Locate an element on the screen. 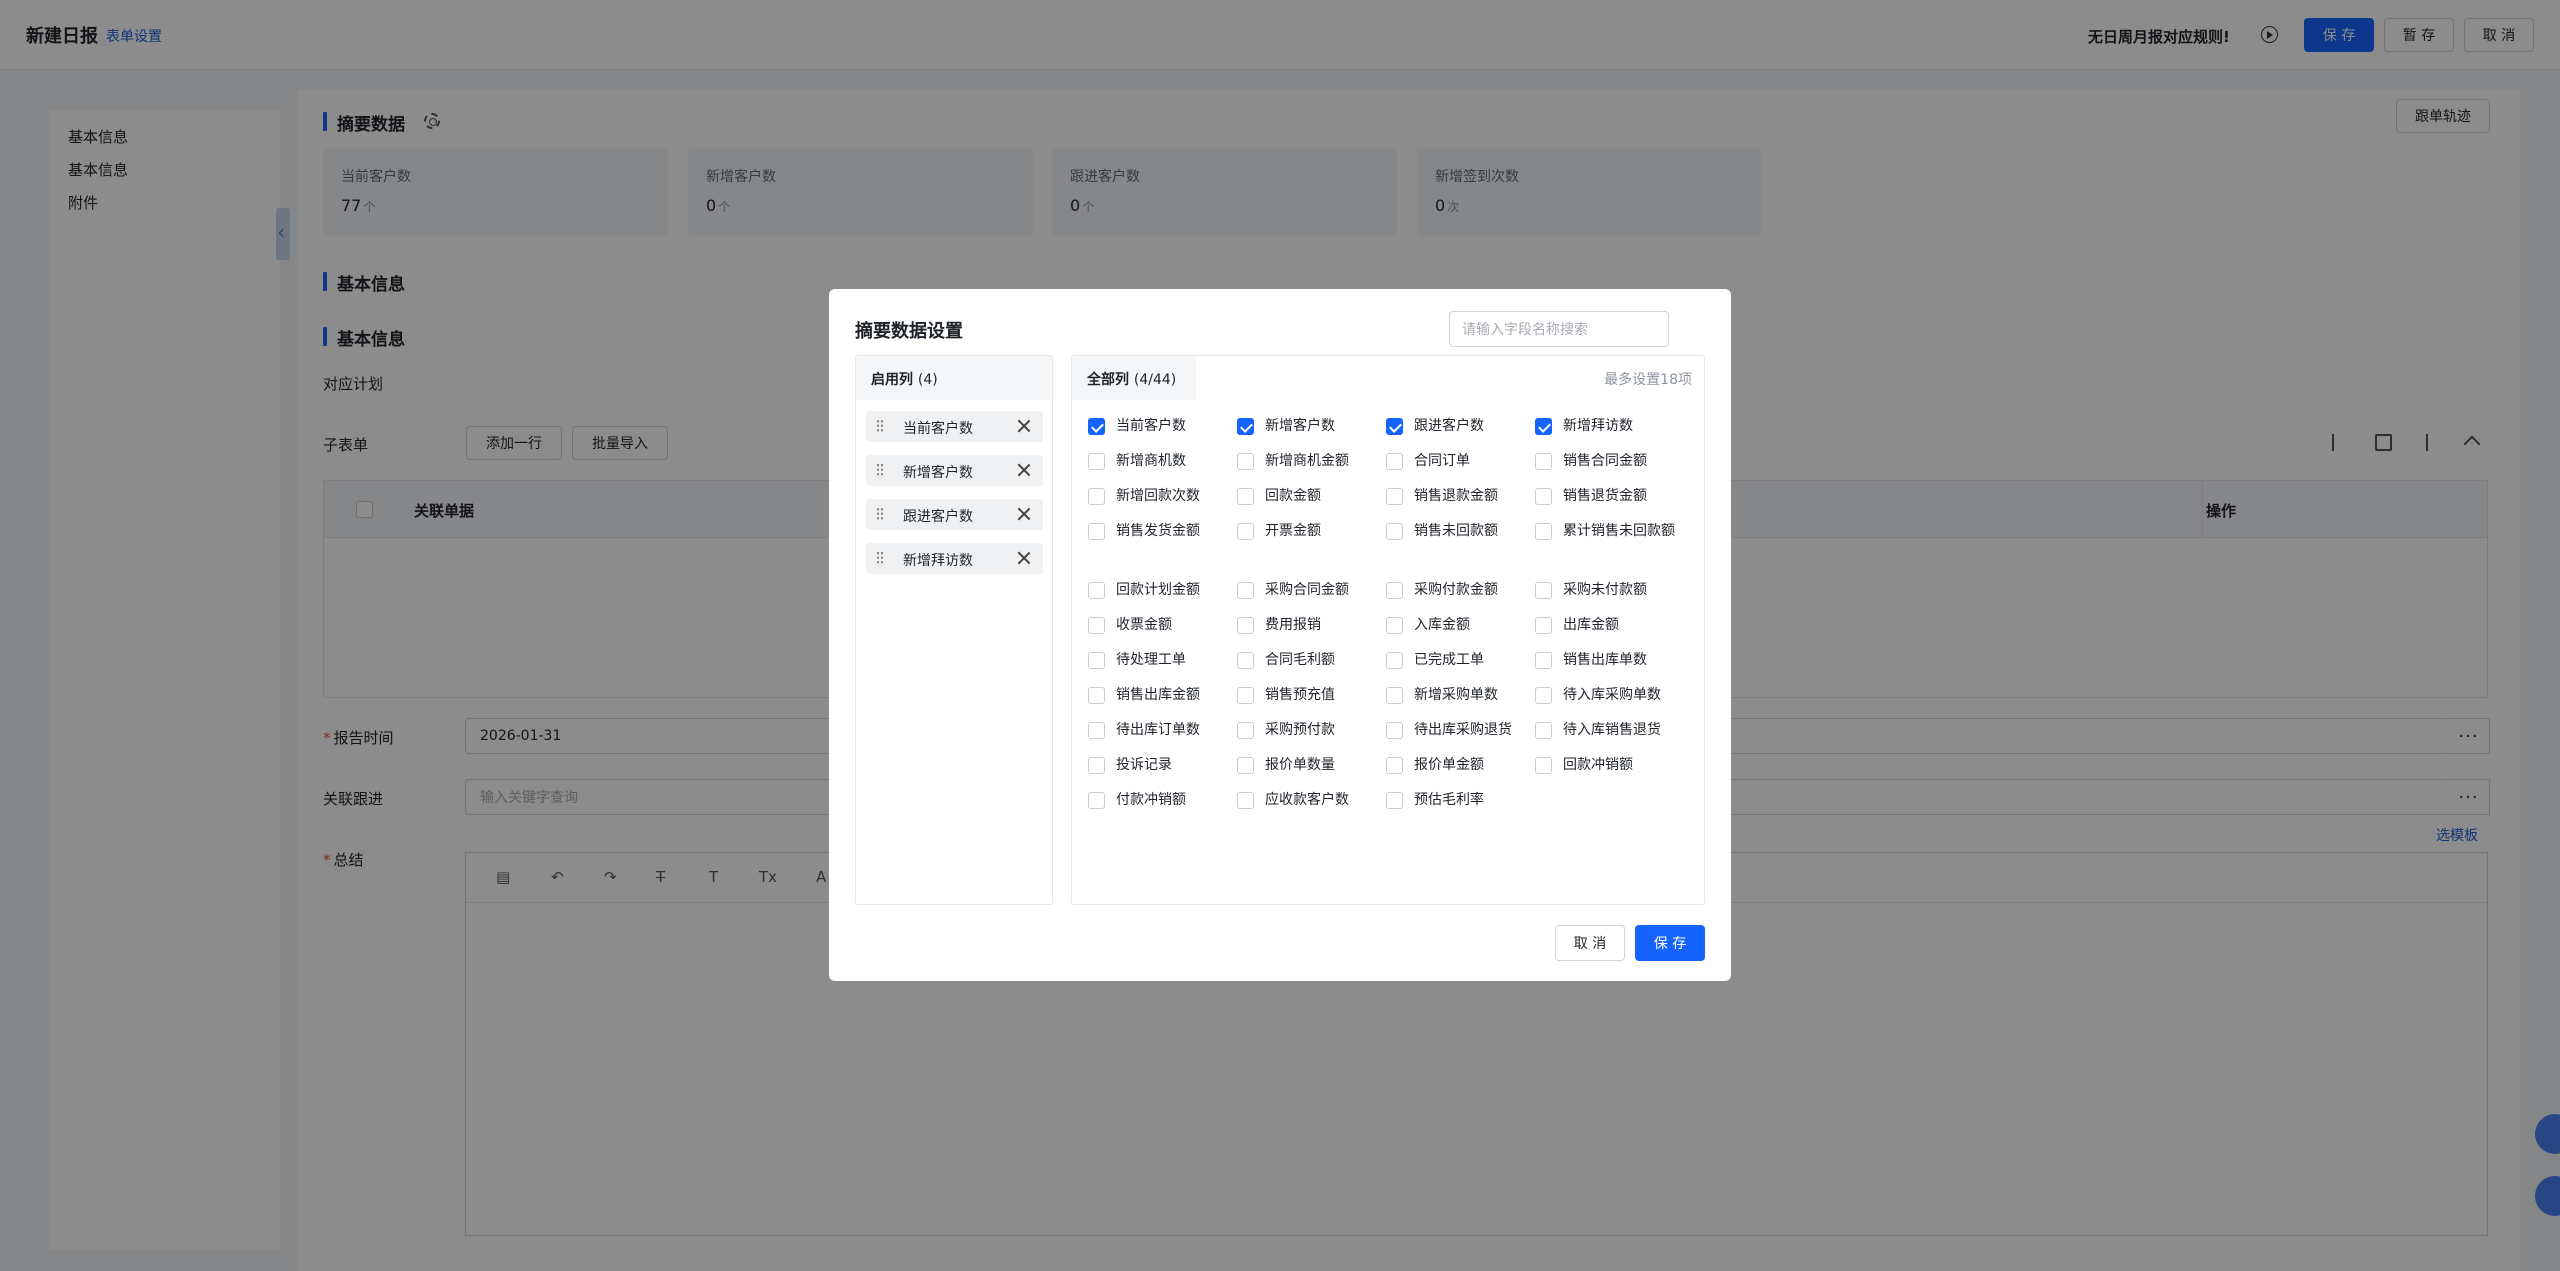  enabled-column-chip: 当前客户数 is located at coordinates (954, 426).